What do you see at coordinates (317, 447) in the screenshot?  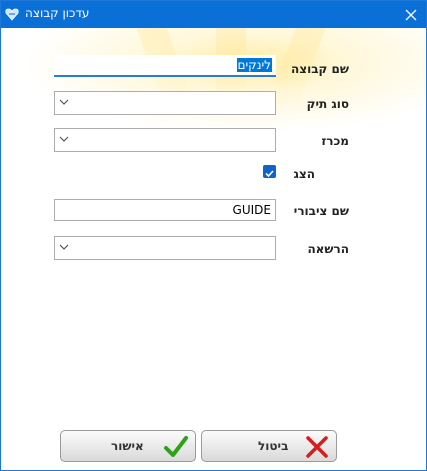 I see `x-icon` at bounding box center [317, 447].